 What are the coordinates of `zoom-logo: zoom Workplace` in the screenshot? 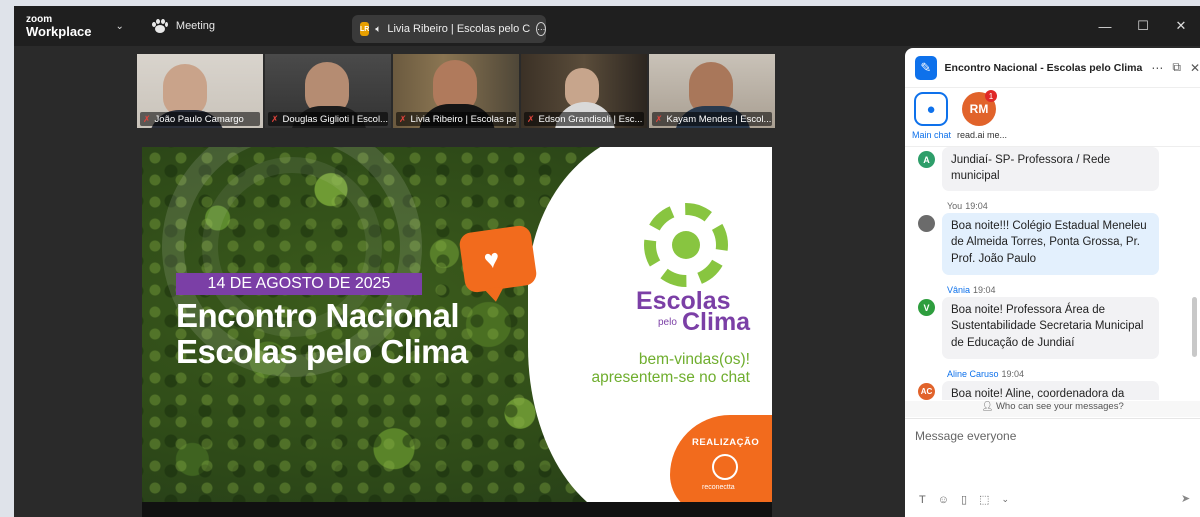 It's located at (59, 26).